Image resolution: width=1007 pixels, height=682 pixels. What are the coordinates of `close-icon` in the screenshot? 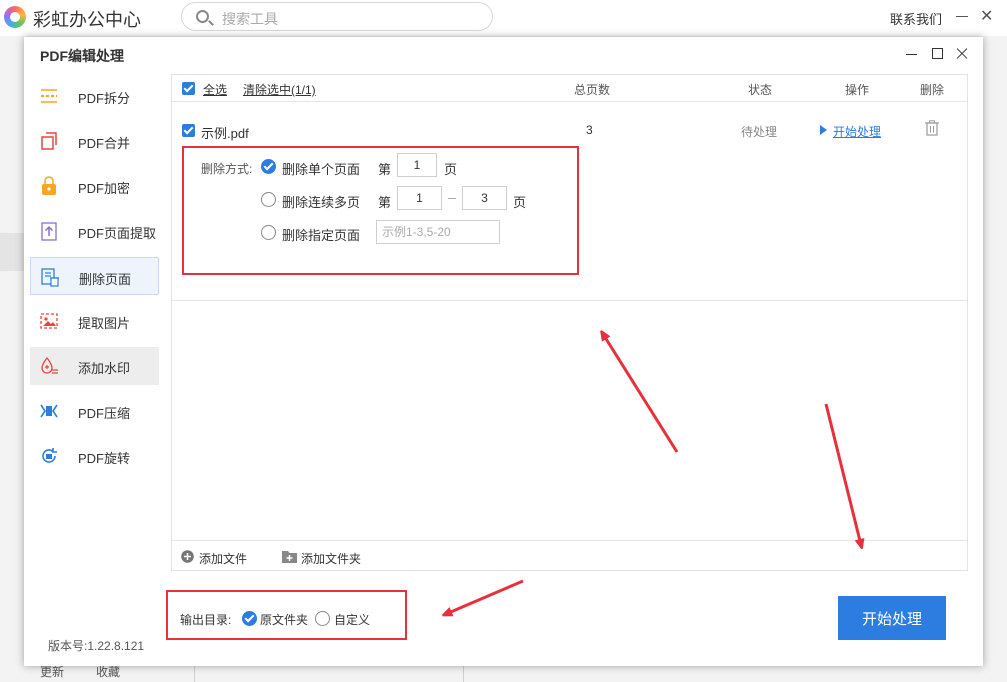 It's located at (962, 54).